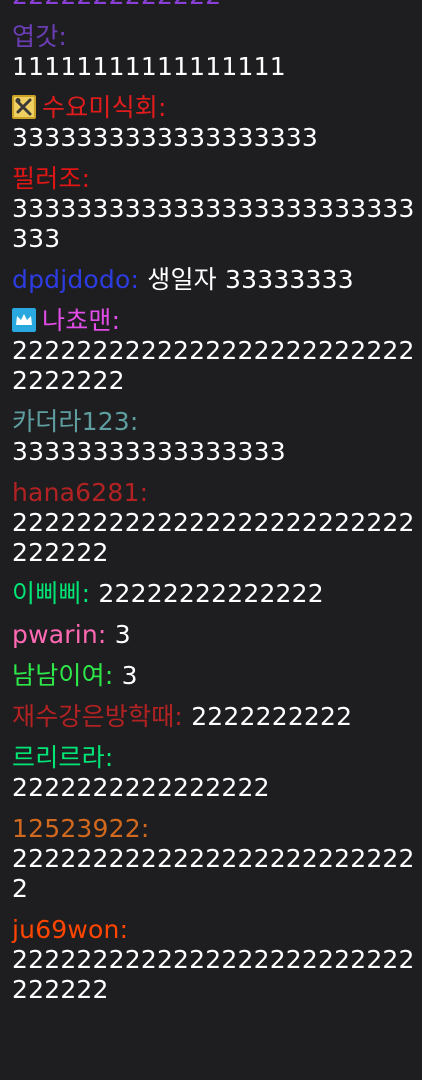  I want to click on chat-username: 남남이여, so click(58, 675).